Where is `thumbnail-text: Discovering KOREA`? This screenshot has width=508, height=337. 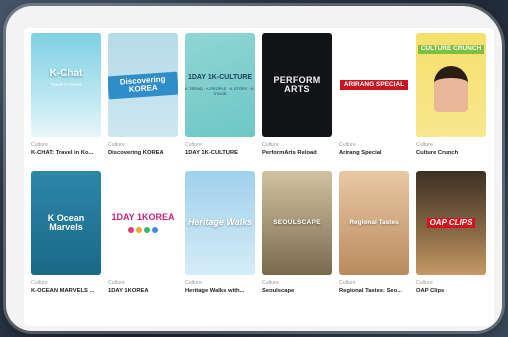
thumbnail-text: Discovering KOREA is located at coordinates (143, 85).